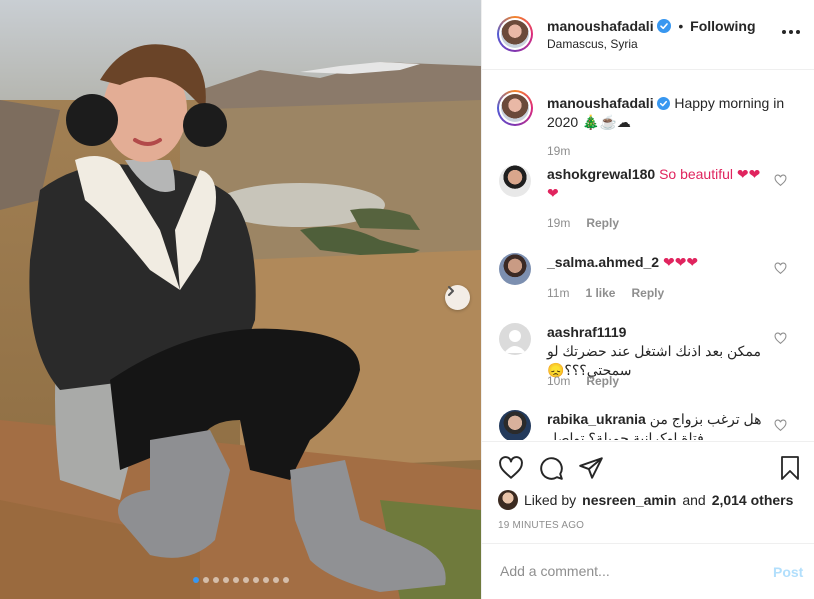 This screenshot has height=599, width=814. I want to click on comment-meta: 11m 1 like Reply, so click(605, 293).